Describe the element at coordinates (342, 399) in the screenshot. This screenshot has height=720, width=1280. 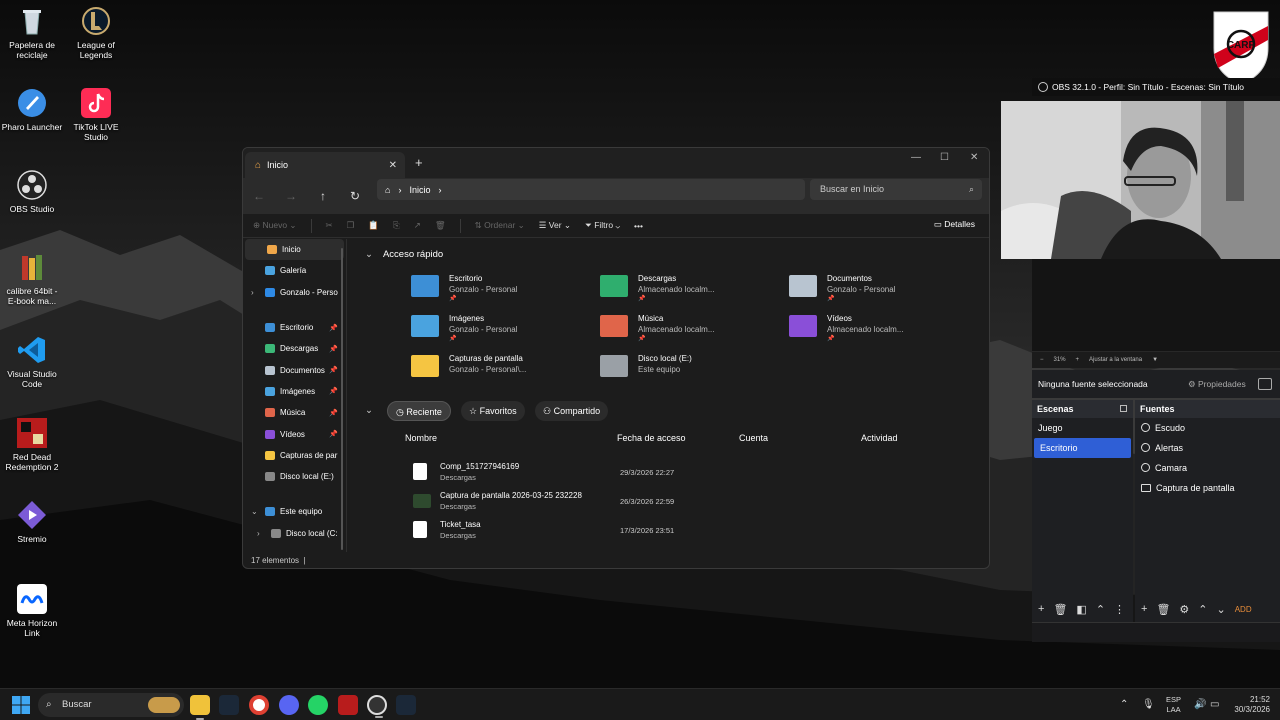
I see `sidebar-scrollbar` at that location.